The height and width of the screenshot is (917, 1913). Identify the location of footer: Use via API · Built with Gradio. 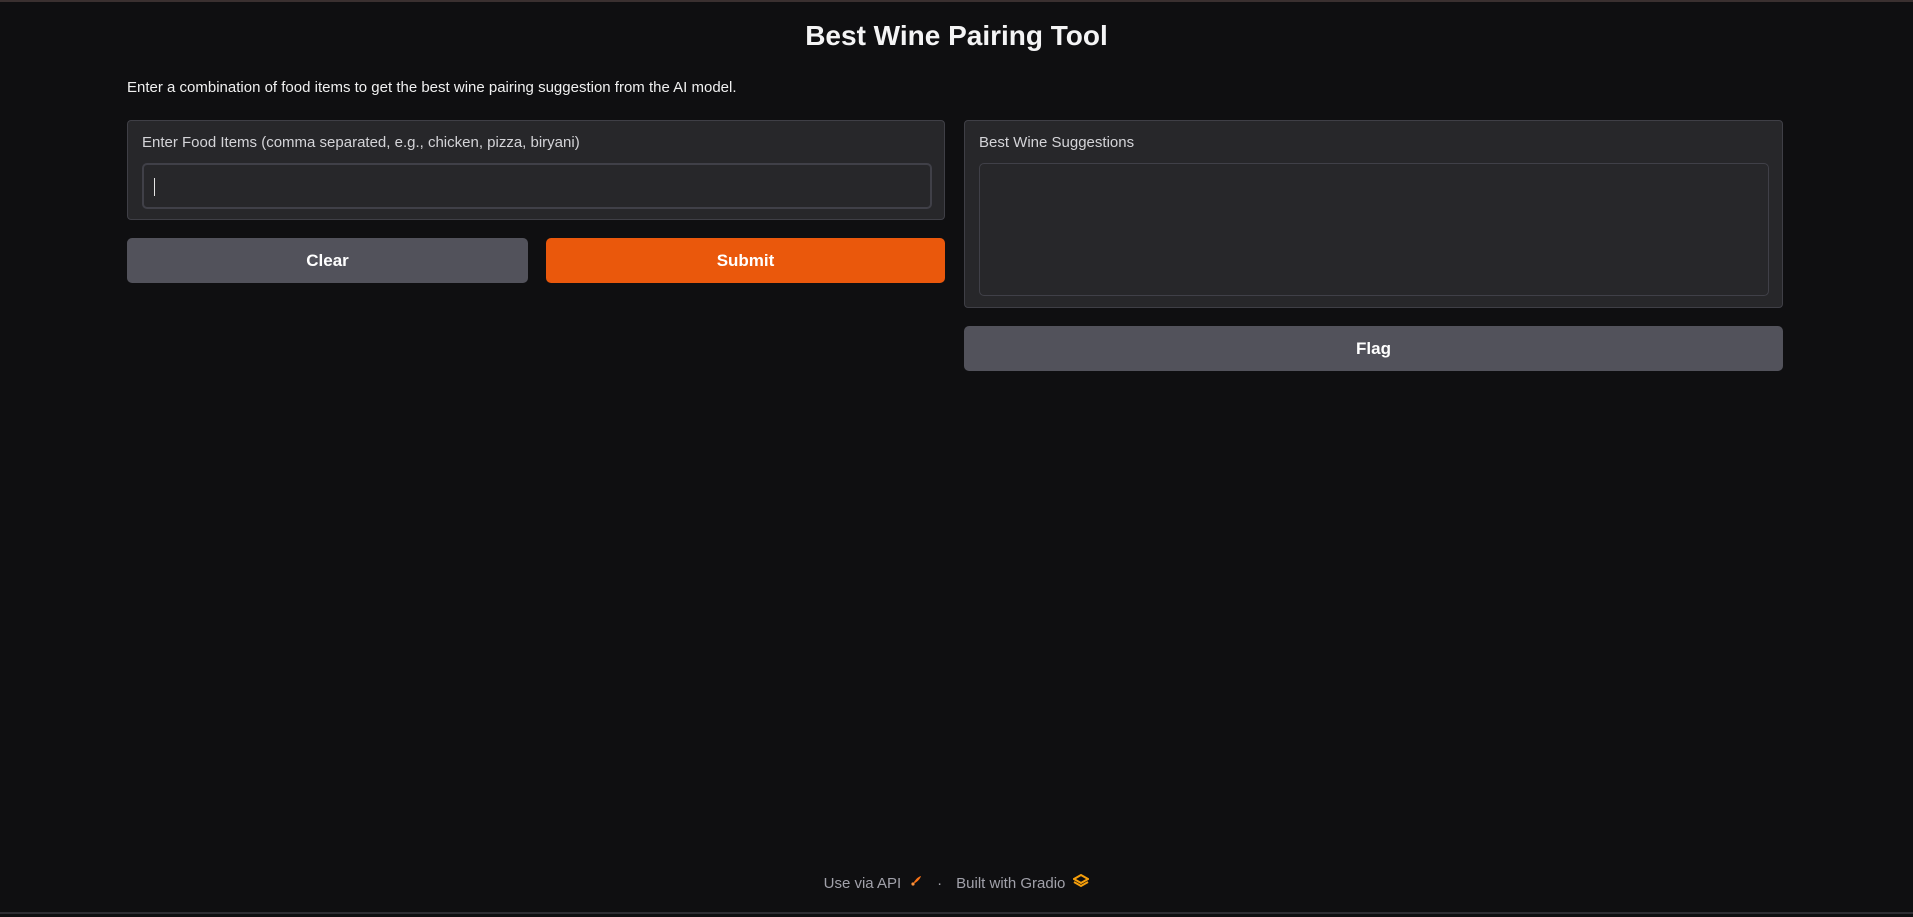
(956, 882).